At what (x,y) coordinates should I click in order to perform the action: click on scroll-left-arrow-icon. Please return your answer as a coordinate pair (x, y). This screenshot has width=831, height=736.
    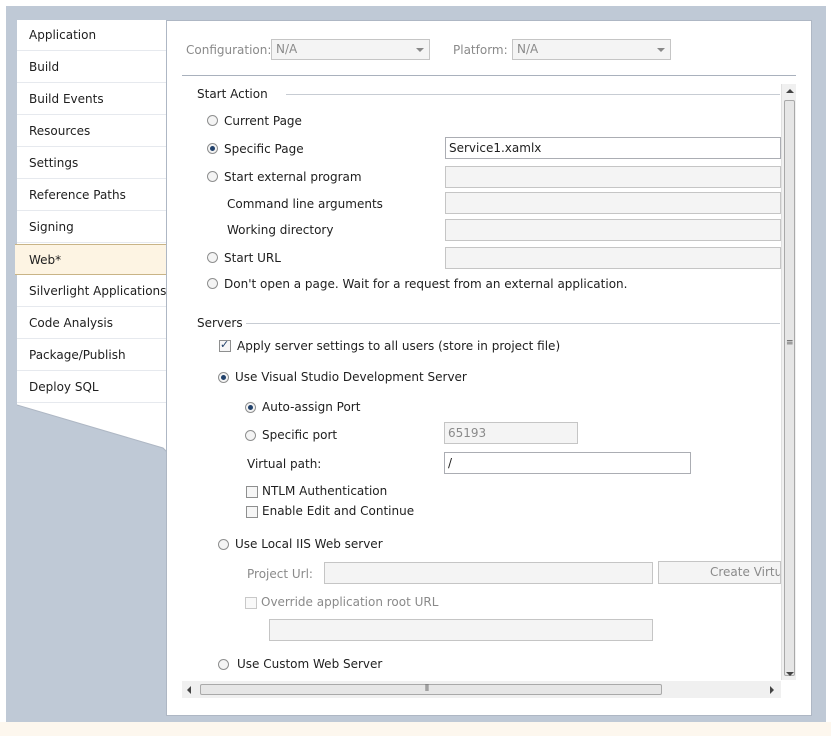
    Looking at the image, I should click on (189, 690).